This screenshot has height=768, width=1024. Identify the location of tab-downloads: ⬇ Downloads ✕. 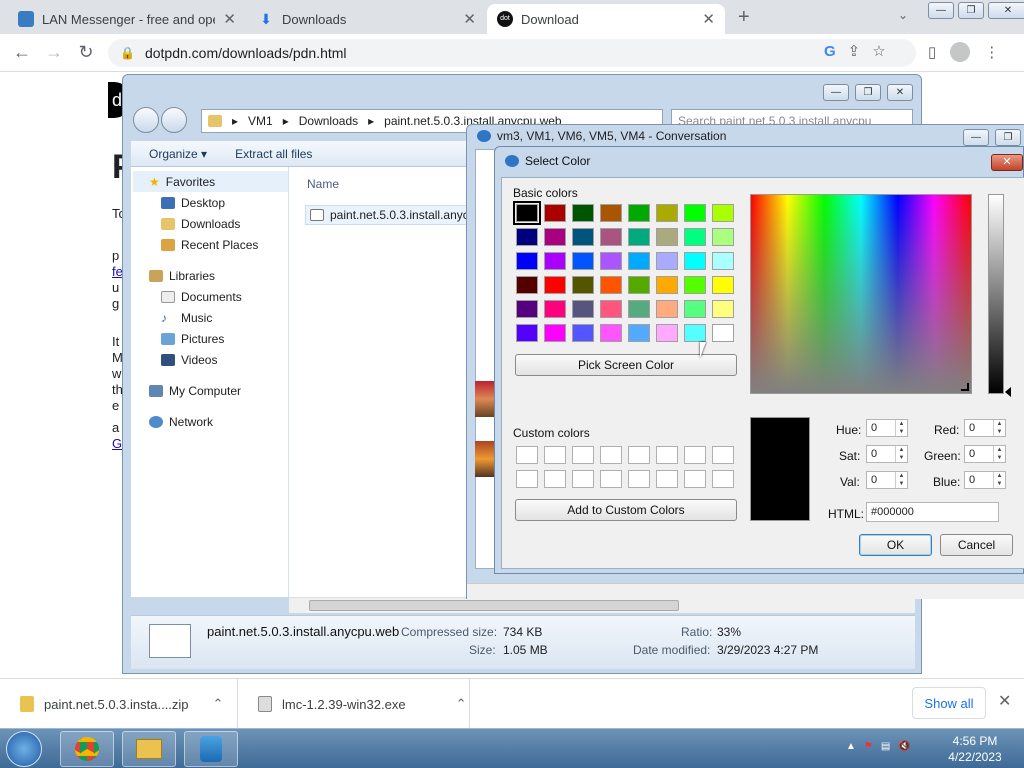
(367, 19).